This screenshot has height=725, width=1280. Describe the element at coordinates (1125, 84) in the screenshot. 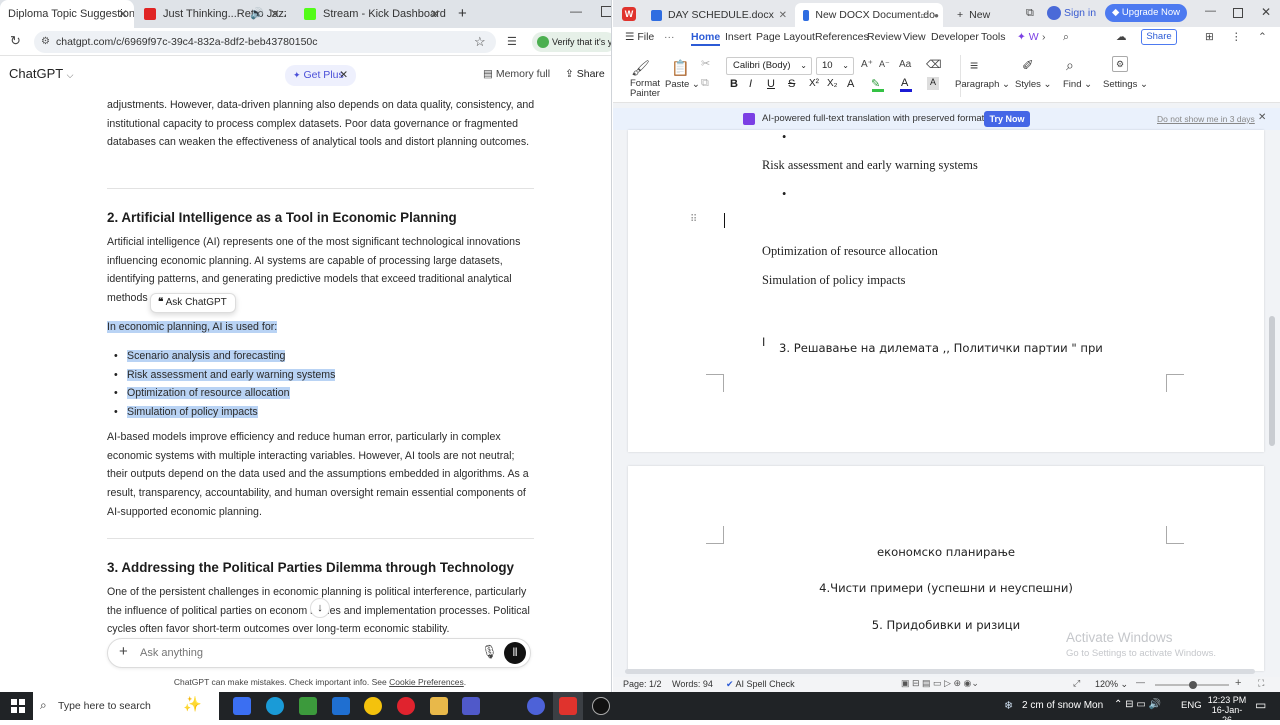

I see `settings-button: Settings ⌄` at that location.